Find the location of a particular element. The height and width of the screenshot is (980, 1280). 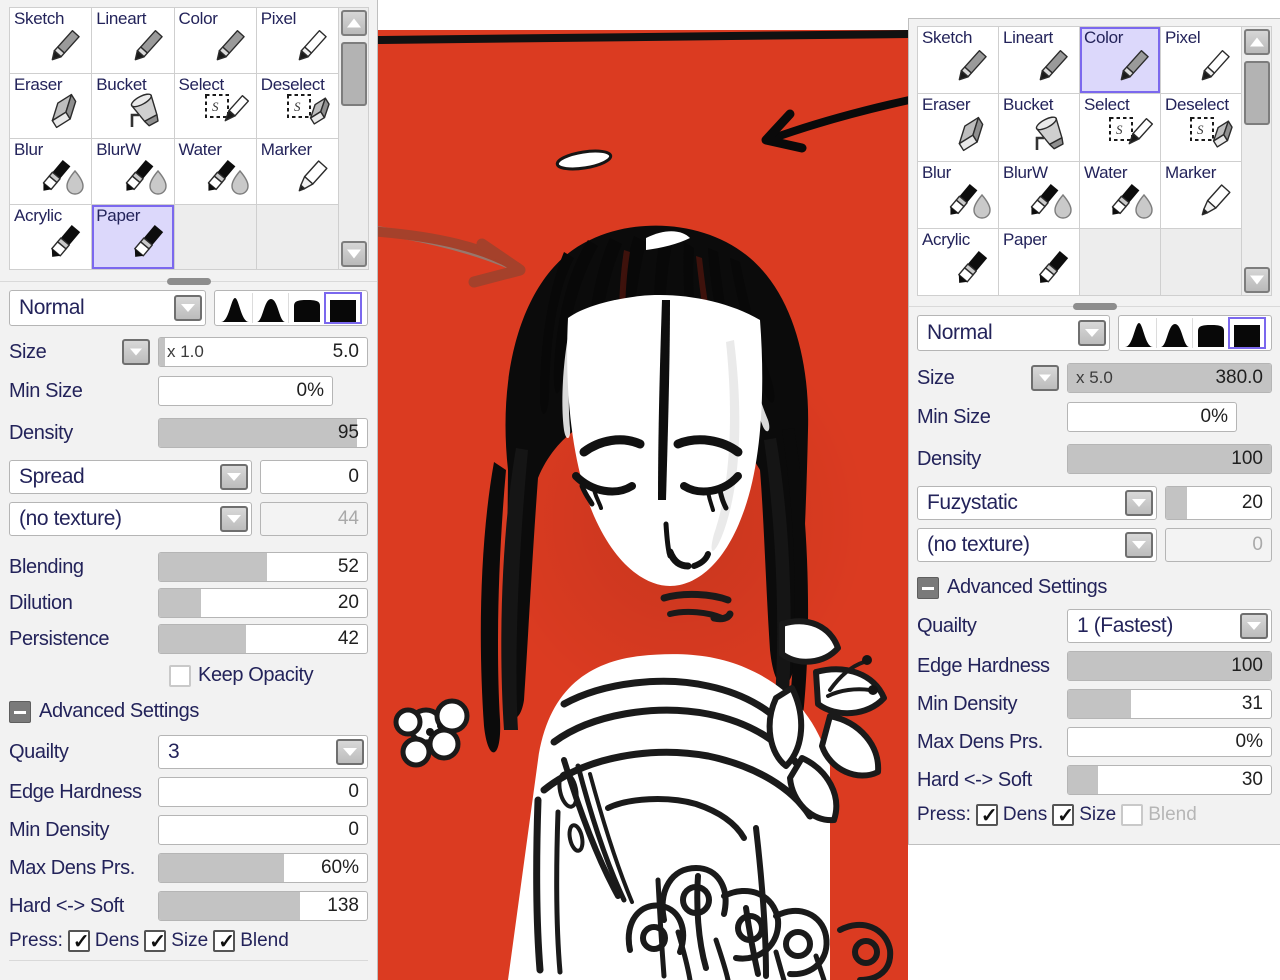

dilution-field: 20 is located at coordinates (263, 603).